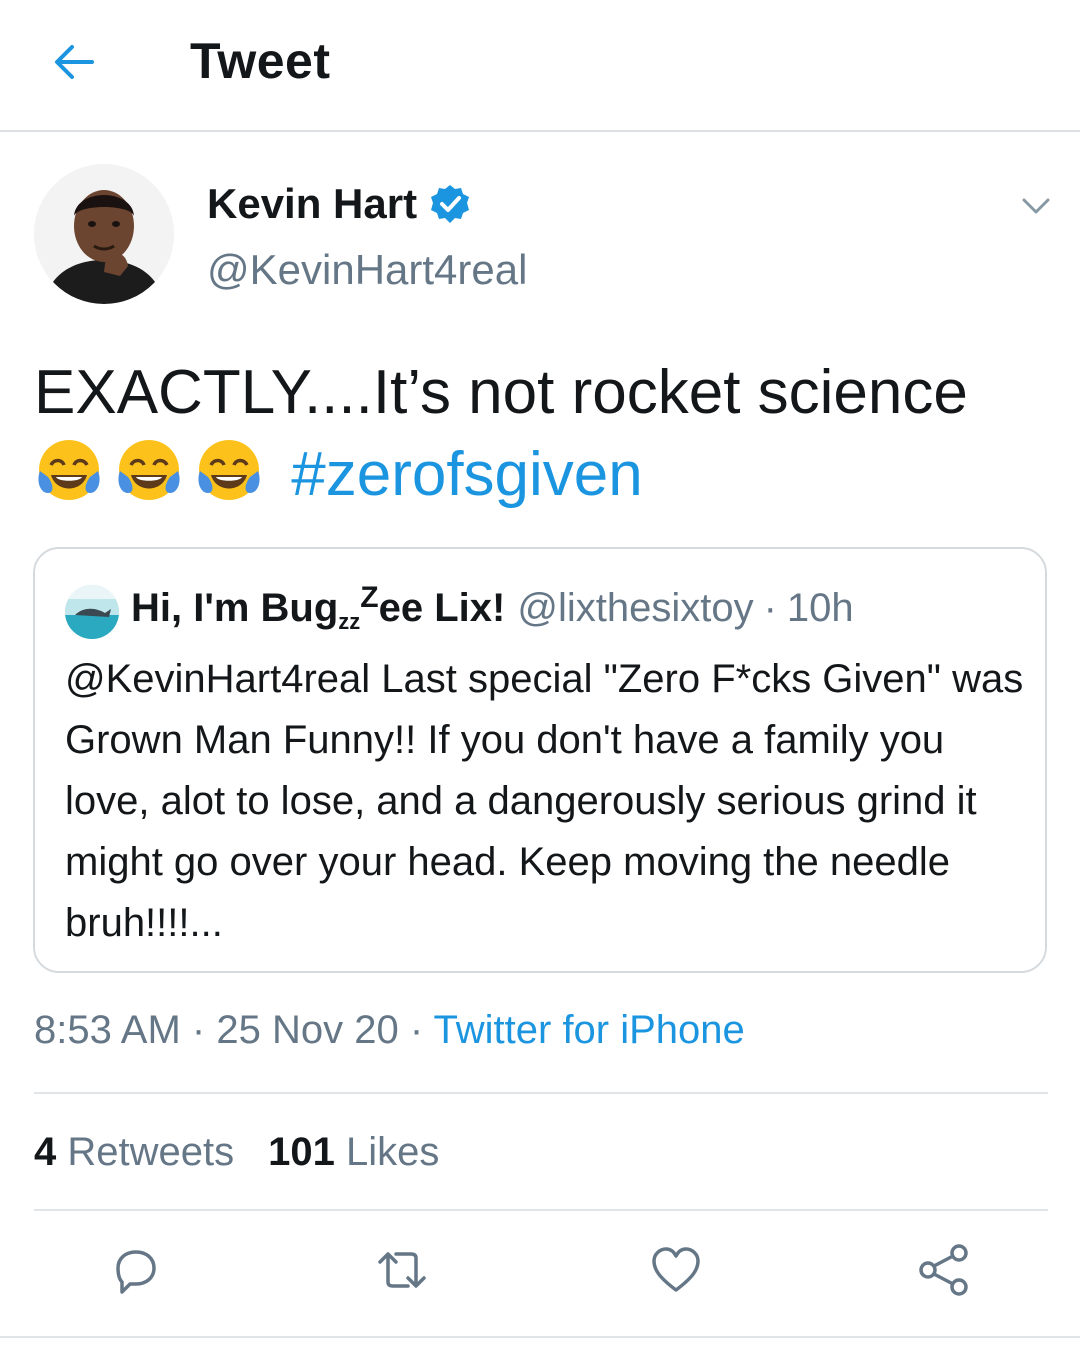  I want to click on quoted-author-handle: @lixthesixtoy, so click(635, 608).